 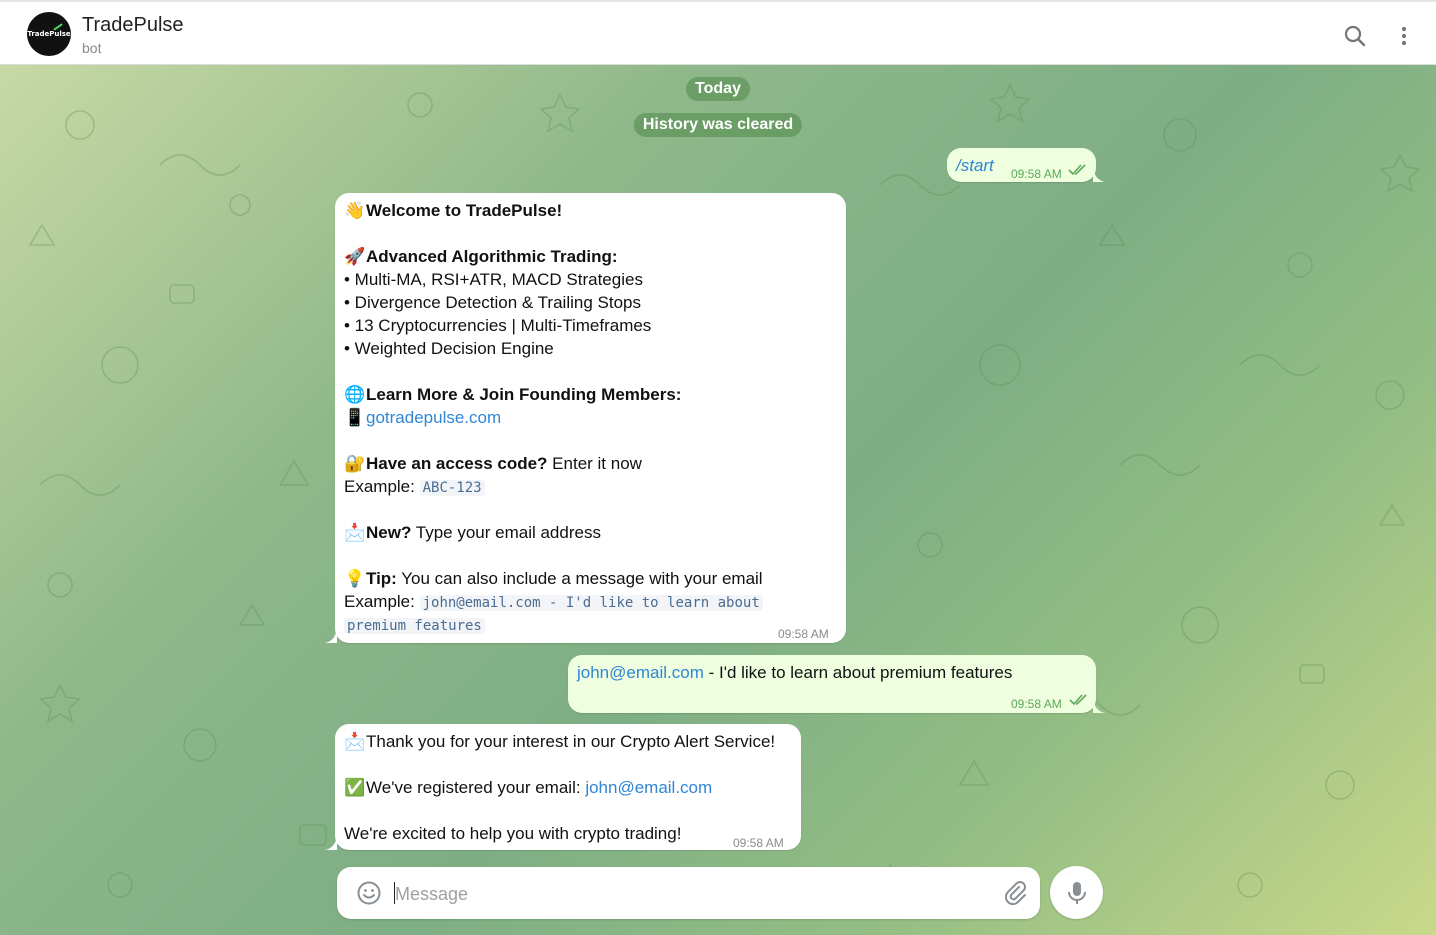 What do you see at coordinates (457, 463) in the screenshot?
I see `access-code-question: Have an access code?` at bounding box center [457, 463].